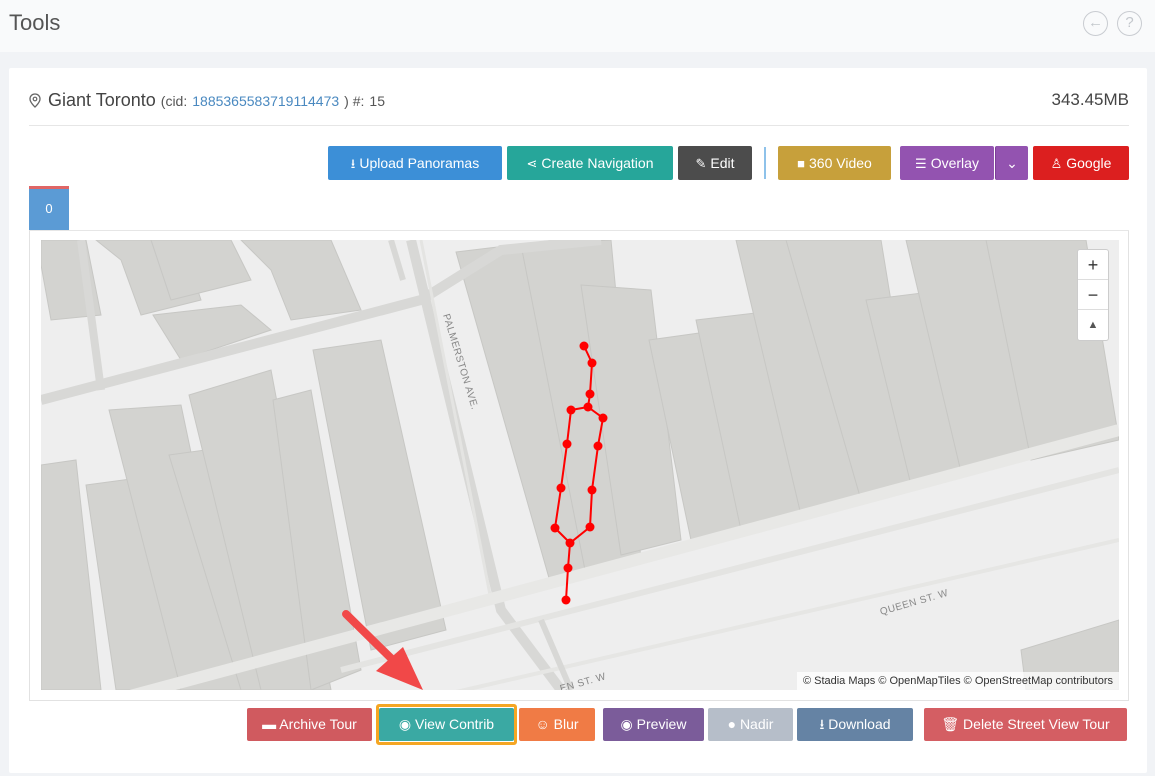 The height and width of the screenshot is (776, 1155). I want to click on delete-street-view-tour-button: 🗑 Delete Street View Tour, so click(1025, 724).